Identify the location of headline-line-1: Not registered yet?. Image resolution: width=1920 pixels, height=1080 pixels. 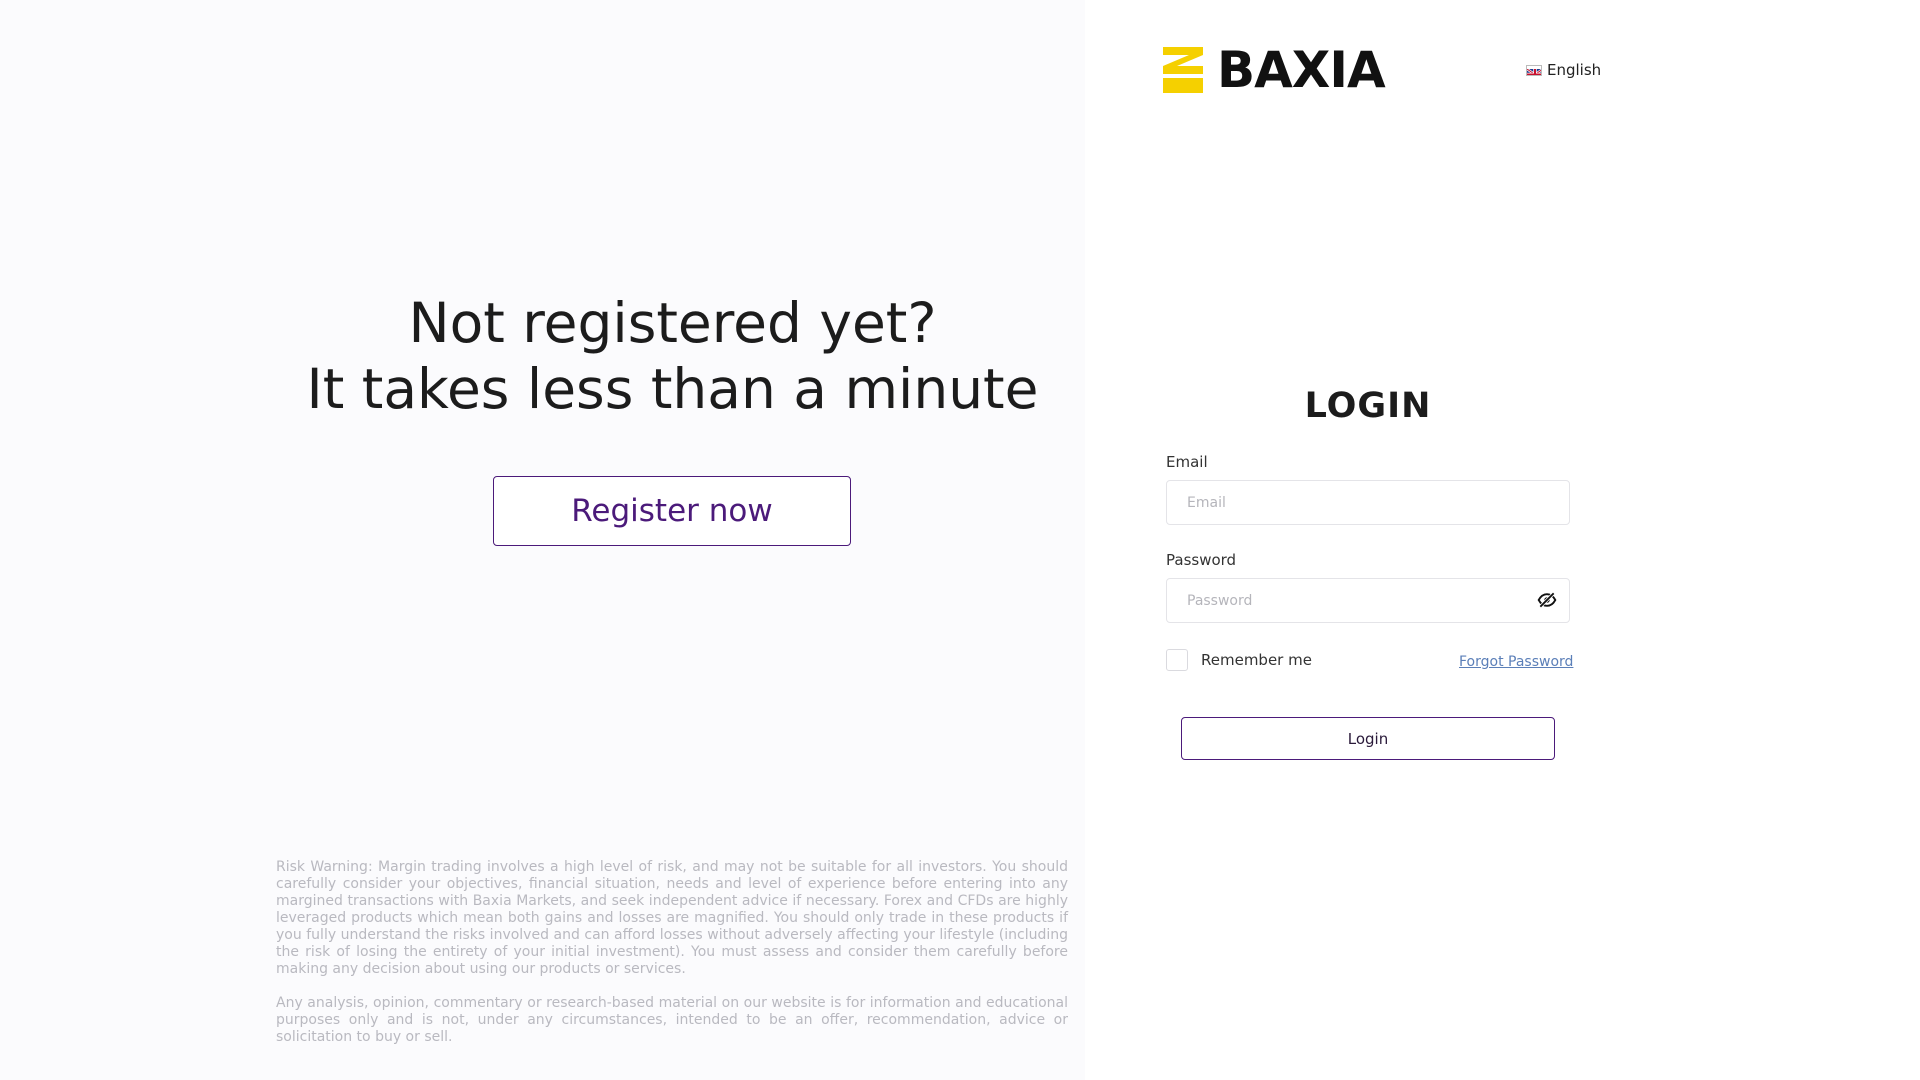
(672, 323).